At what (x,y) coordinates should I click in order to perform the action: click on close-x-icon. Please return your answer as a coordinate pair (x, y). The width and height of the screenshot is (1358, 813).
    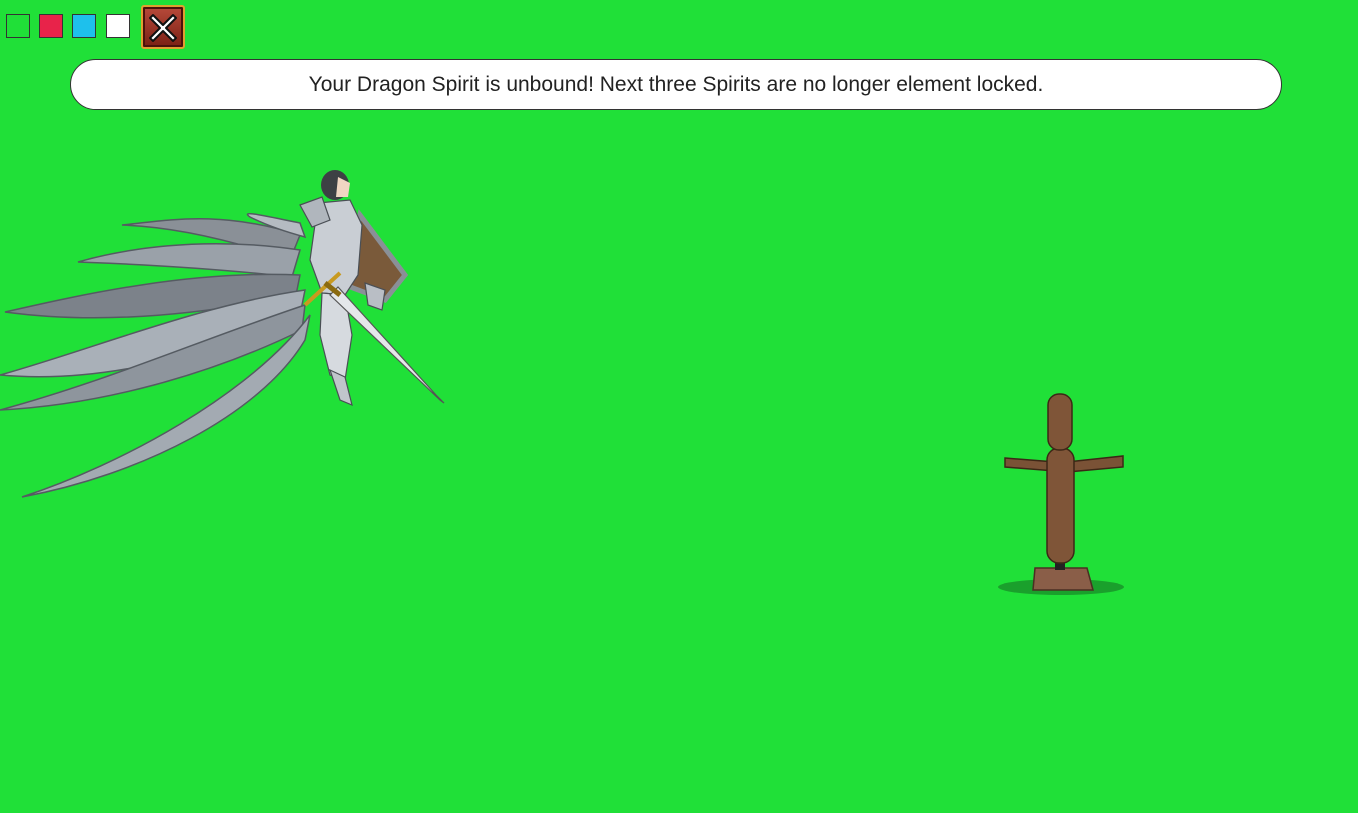
    Looking at the image, I should click on (163, 28).